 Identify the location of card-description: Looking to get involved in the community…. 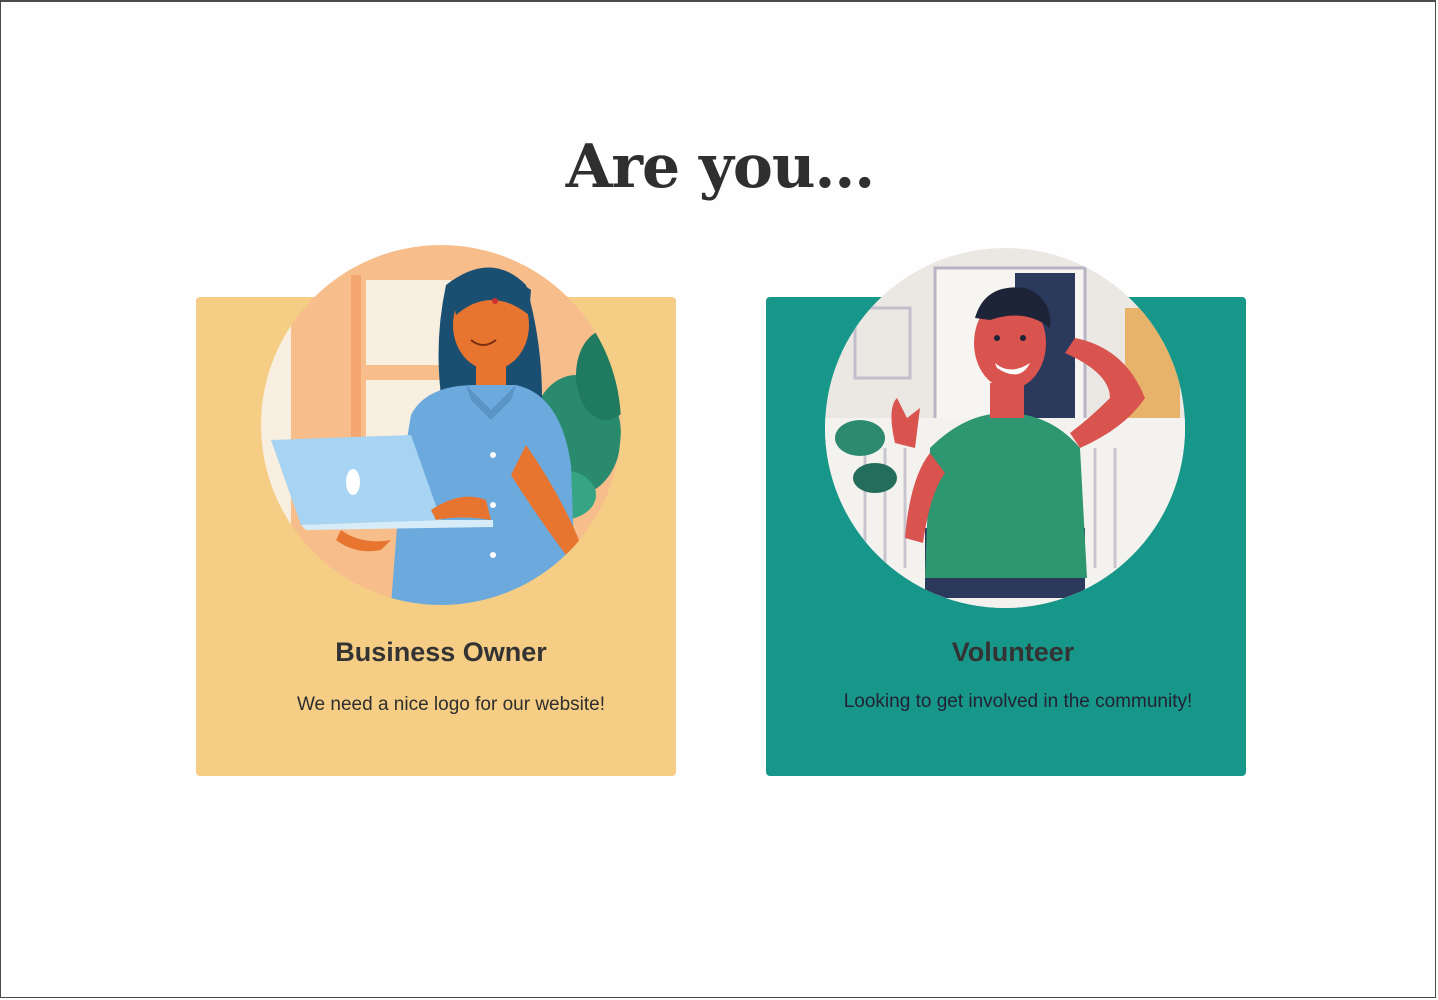
(1018, 701).